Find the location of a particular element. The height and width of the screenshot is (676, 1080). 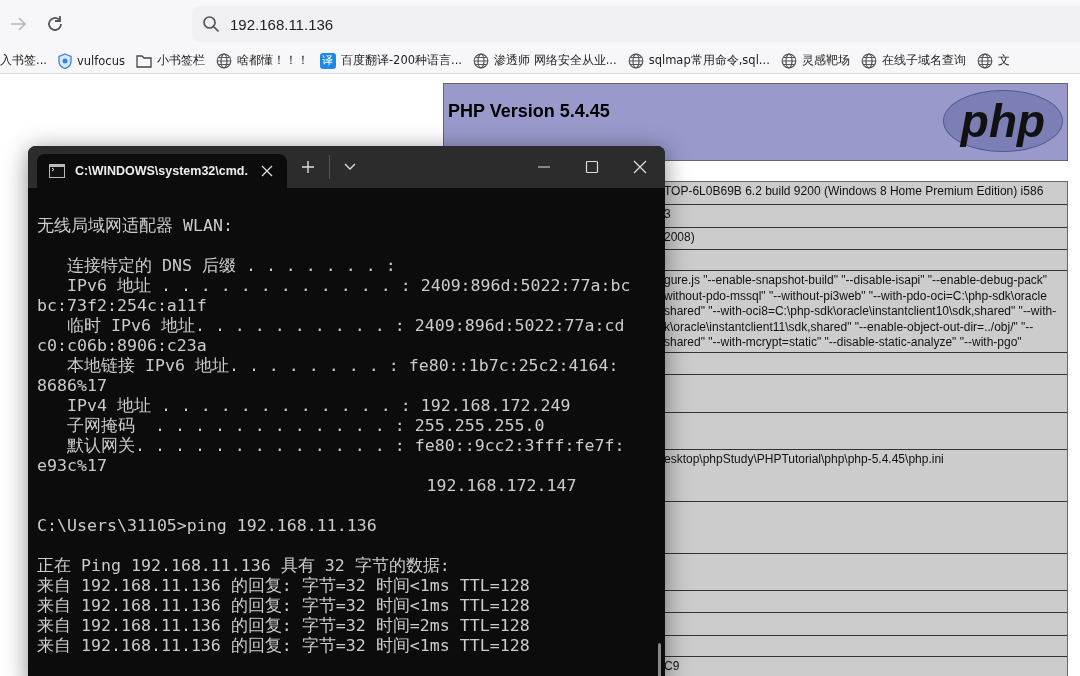

php-logo: php is located at coordinates (1003, 121).